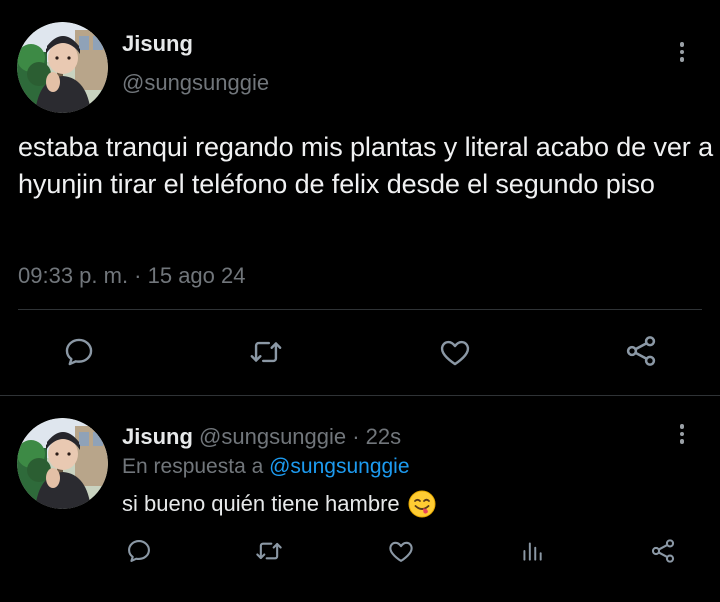 This screenshot has height=602, width=720. Describe the element at coordinates (422, 504) in the screenshot. I see `face-savoring-food-emoji-icon` at that location.